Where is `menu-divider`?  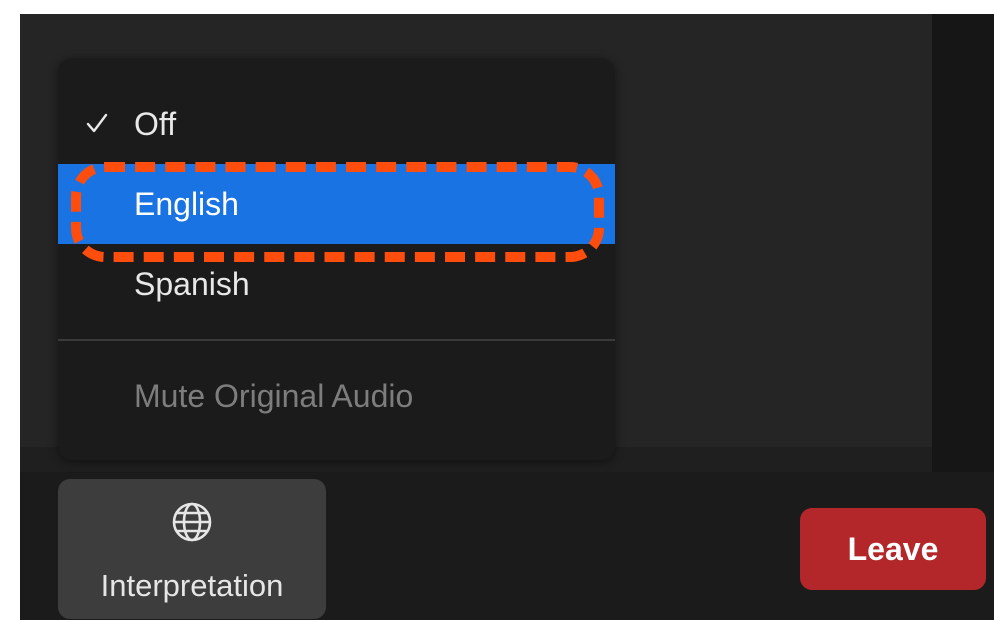
menu-divider is located at coordinates (336, 340).